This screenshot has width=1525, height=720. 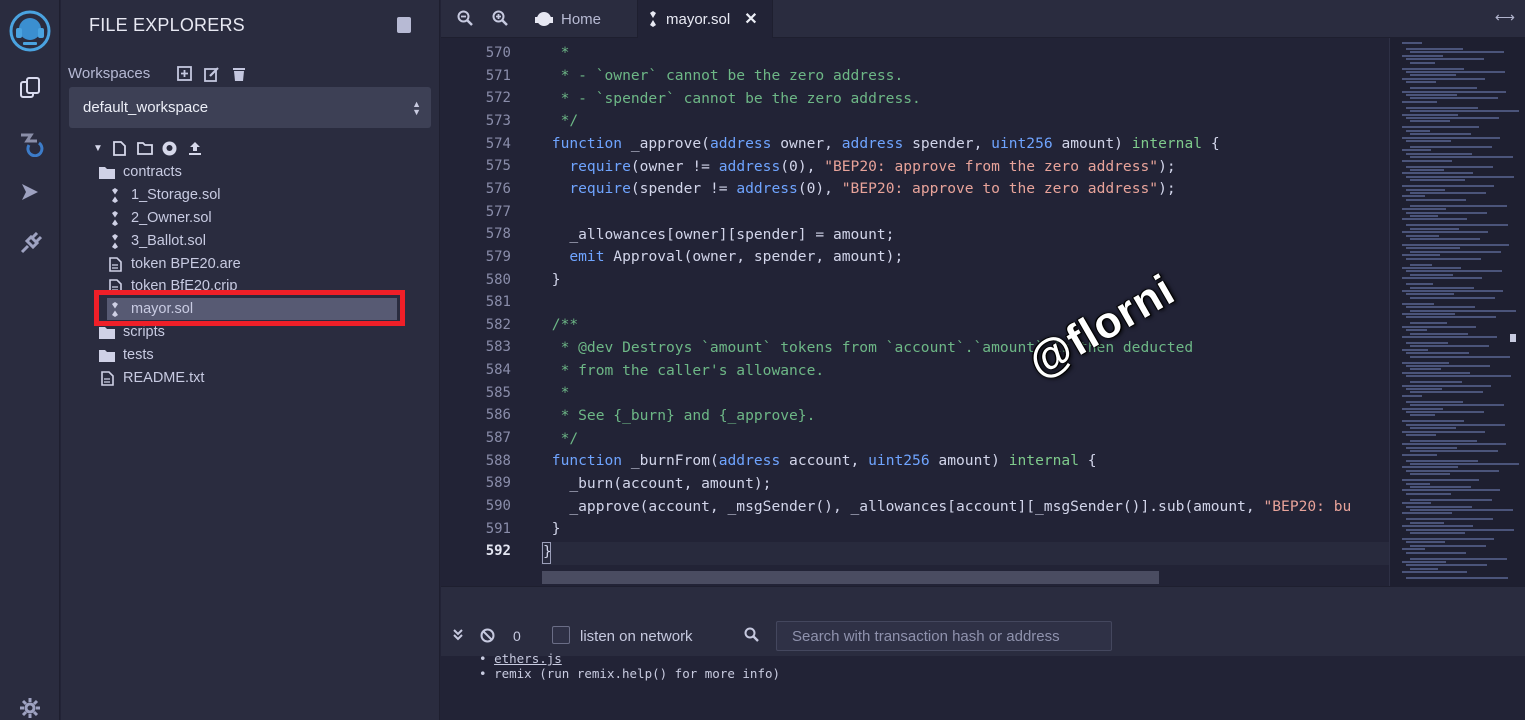 What do you see at coordinates (498, 347) in the screenshot?
I see `line-number: 583` at bounding box center [498, 347].